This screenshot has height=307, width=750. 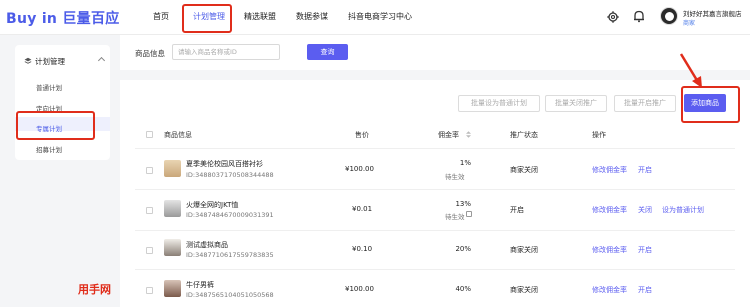 I want to click on product-id: ID:3487565104051050568, so click(x=230, y=295).